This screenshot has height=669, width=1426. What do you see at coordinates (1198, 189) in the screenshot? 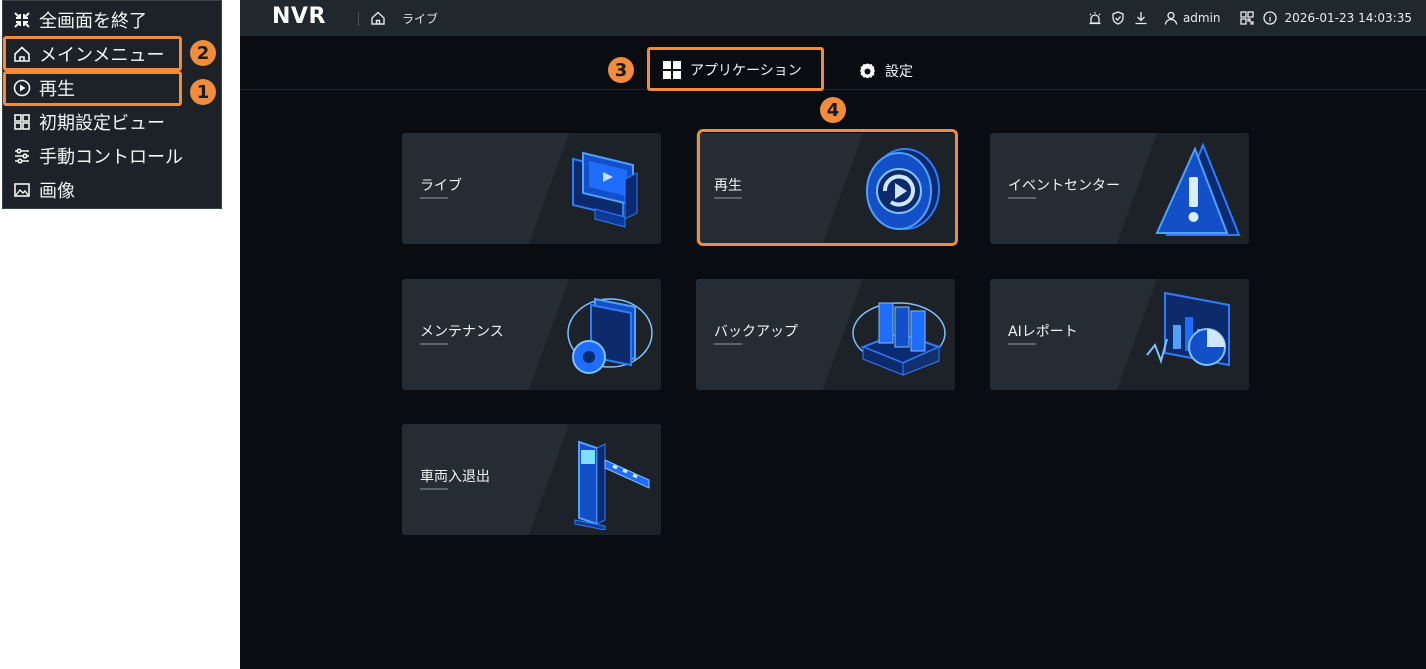
I see `alert-triangle-icon` at bounding box center [1198, 189].